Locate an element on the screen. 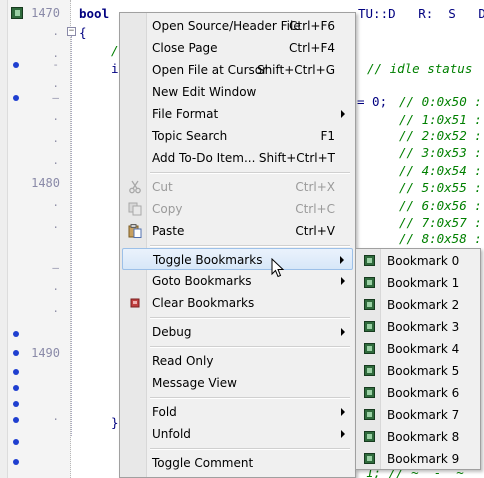 The width and height of the screenshot is (484, 478). menu-item-open-file-at-cursor: Open File at Cursor Shift+Ctrl+G is located at coordinates (237, 70).